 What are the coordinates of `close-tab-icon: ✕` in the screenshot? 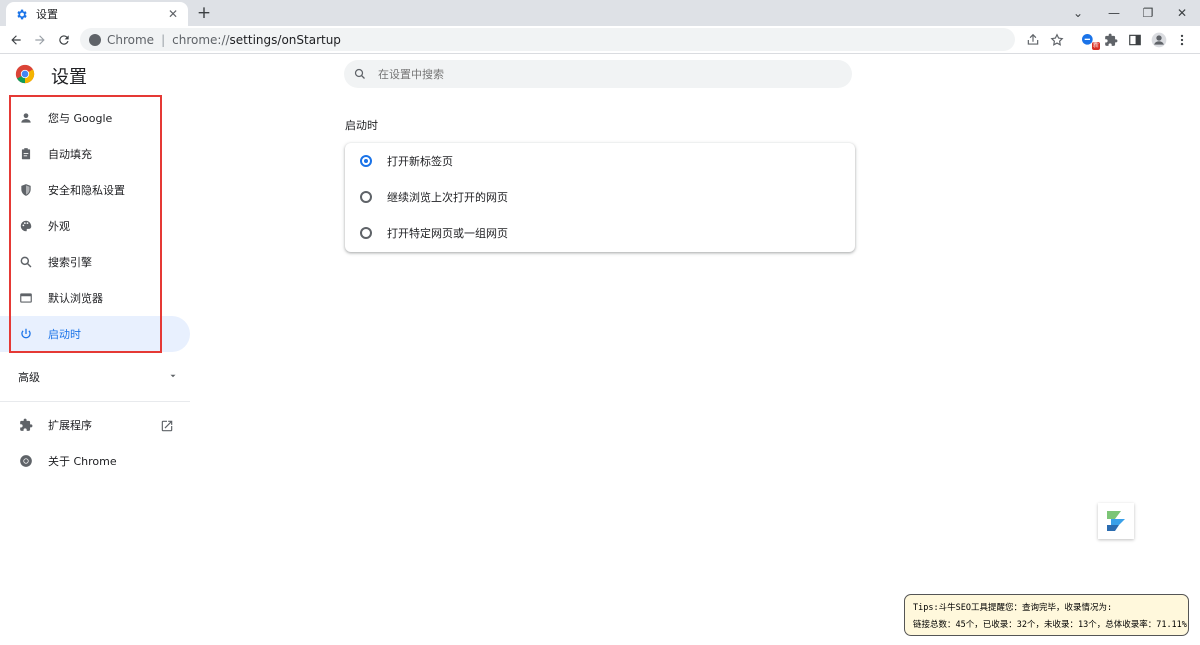 It's located at (173, 14).